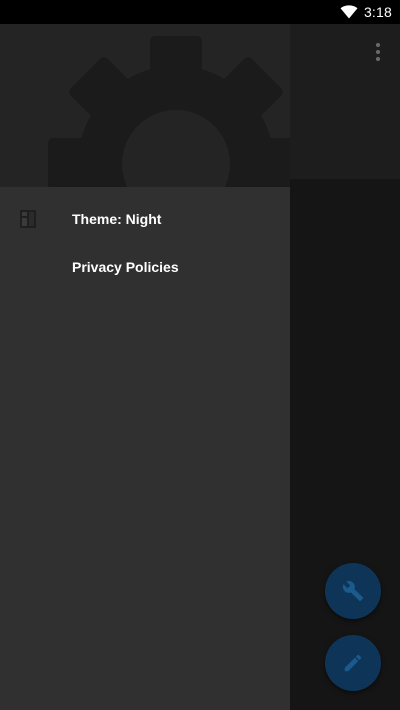  What do you see at coordinates (378, 52) in the screenshot?
I see `overflow-menu-icon` at bounding box center [378, 52].